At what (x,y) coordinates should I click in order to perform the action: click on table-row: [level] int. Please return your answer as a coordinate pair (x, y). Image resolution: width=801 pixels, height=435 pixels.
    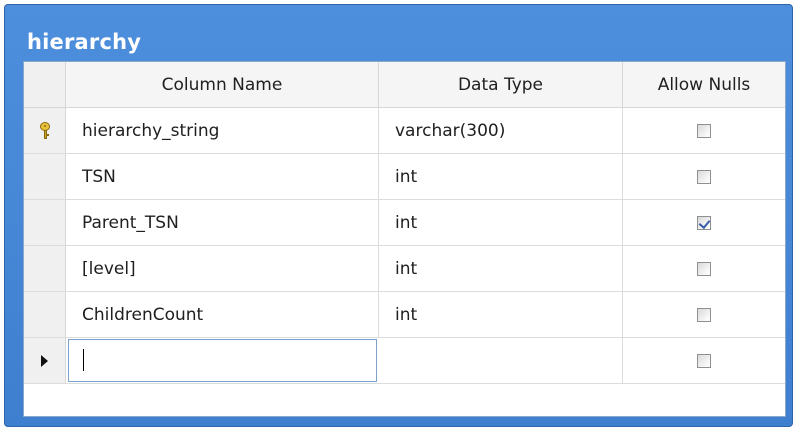
    Looking at the image, I should click on (404, 269).